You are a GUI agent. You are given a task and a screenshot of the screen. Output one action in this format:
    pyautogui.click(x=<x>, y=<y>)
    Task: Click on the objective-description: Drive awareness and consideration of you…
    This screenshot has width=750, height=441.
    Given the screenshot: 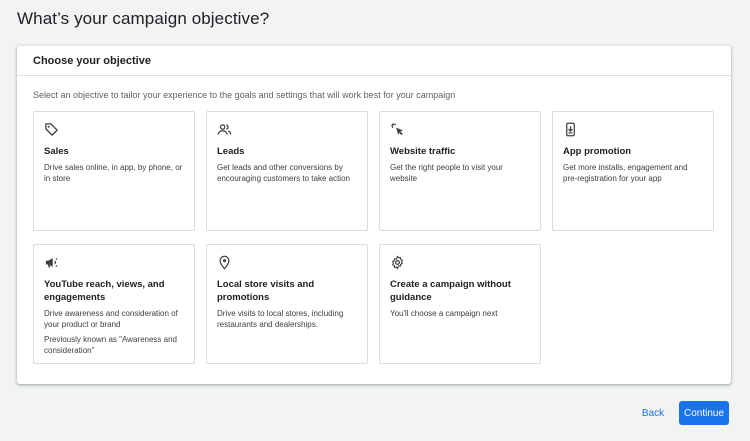 What is the action you would take?
    pyautogui.click(x=111, y=319)
    